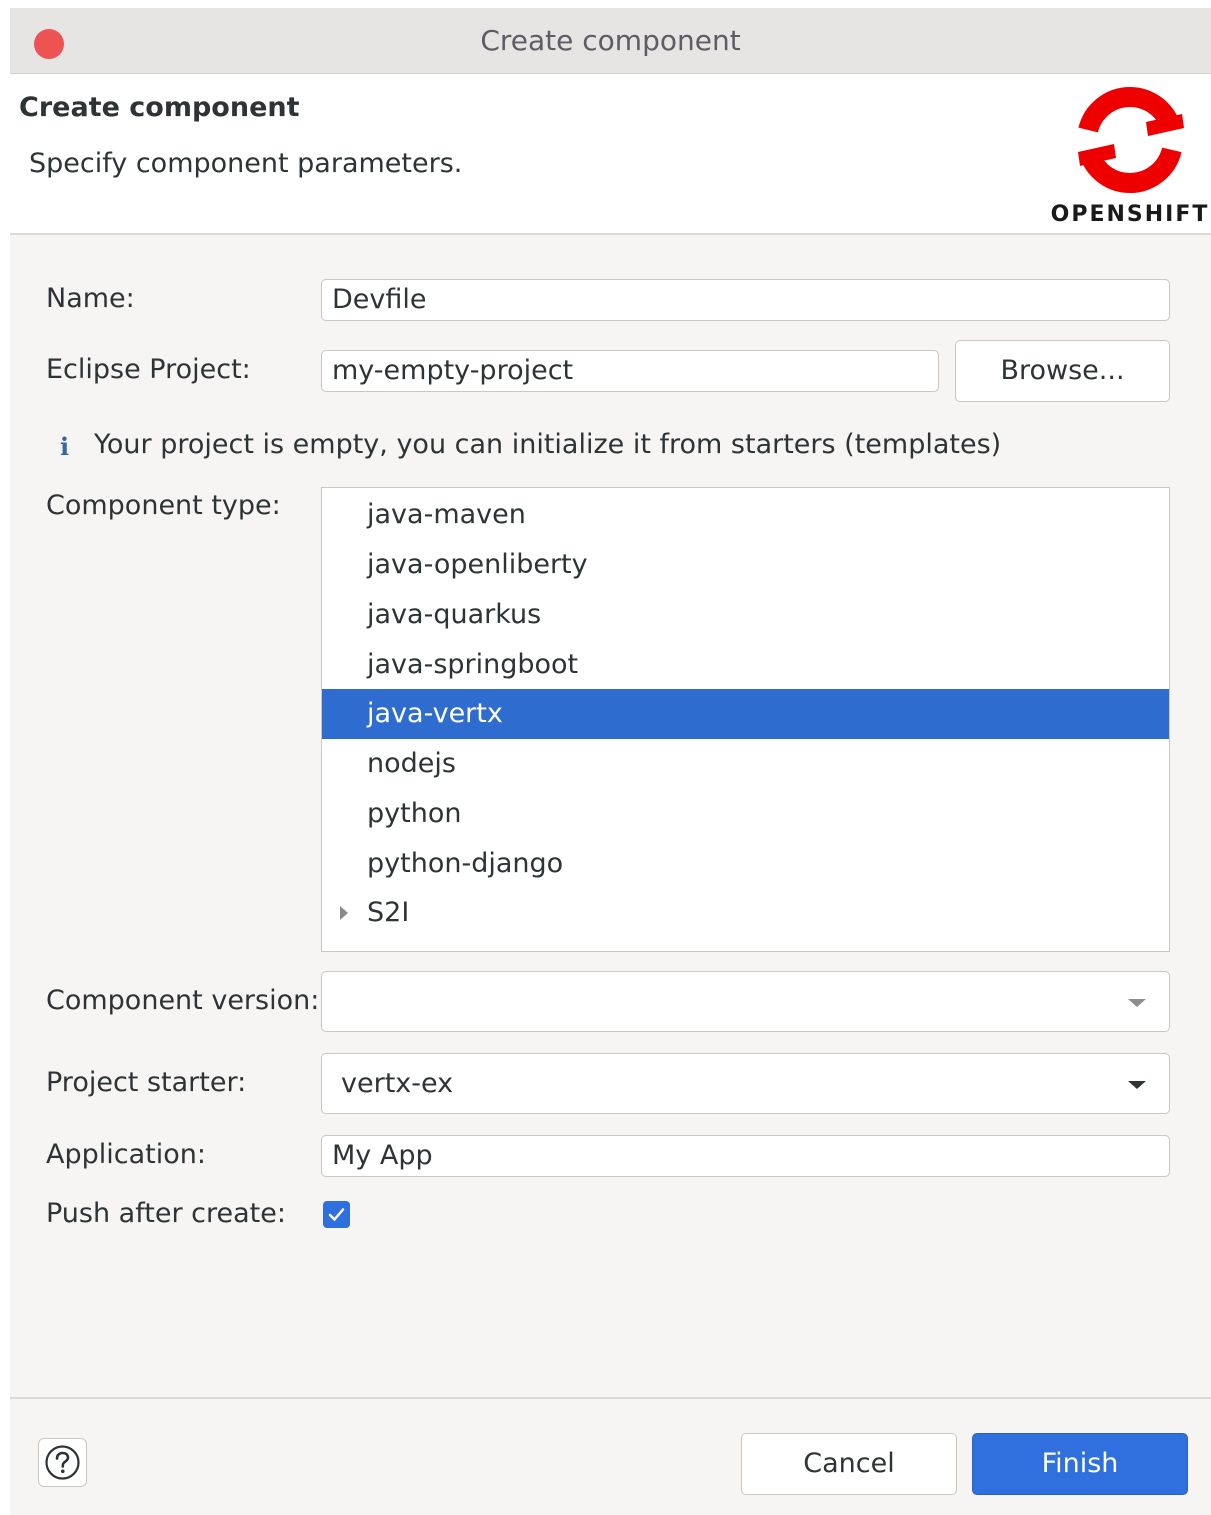  I want to click on component-version-label: Component version:, so click(183, 1000).